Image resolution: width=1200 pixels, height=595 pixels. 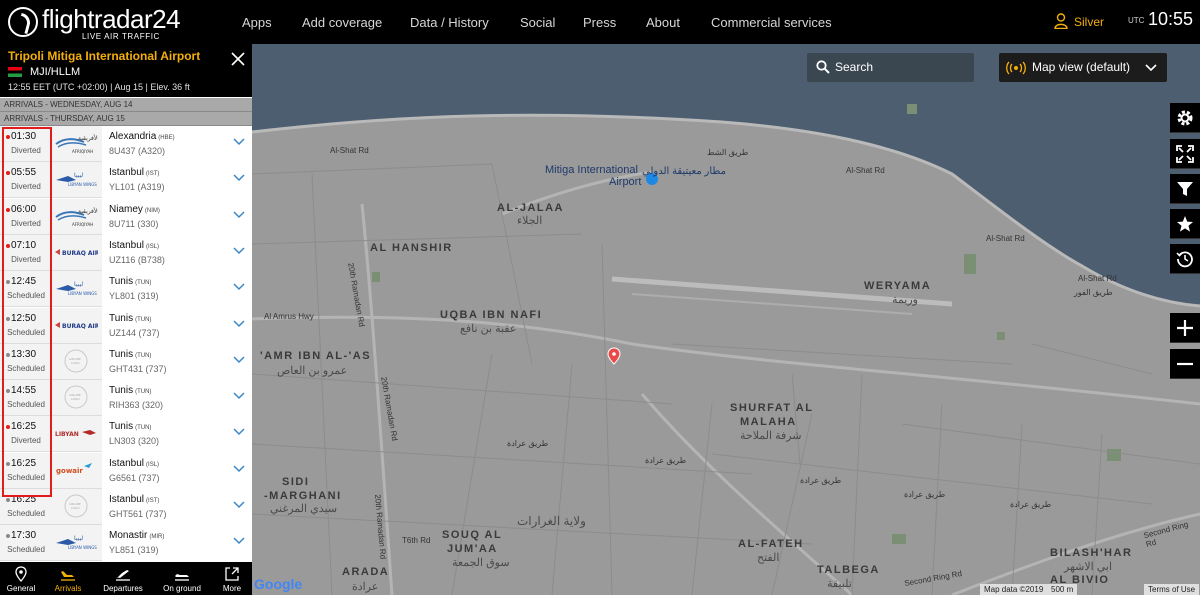 I want to click on flight-details: Istanbul (ISL) G6561 (737), so click(x=177, y=470).